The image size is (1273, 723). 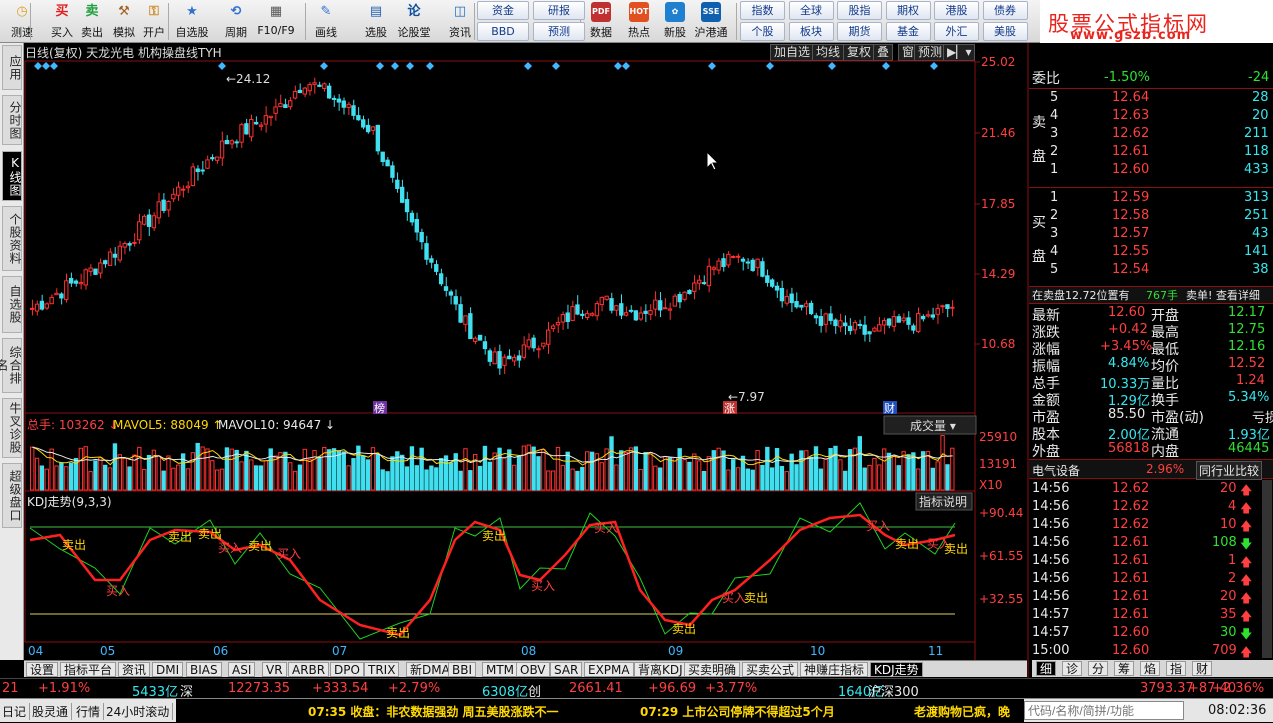 I want to click on right-panel-tab: 诊, so click(x=1072, y=668).